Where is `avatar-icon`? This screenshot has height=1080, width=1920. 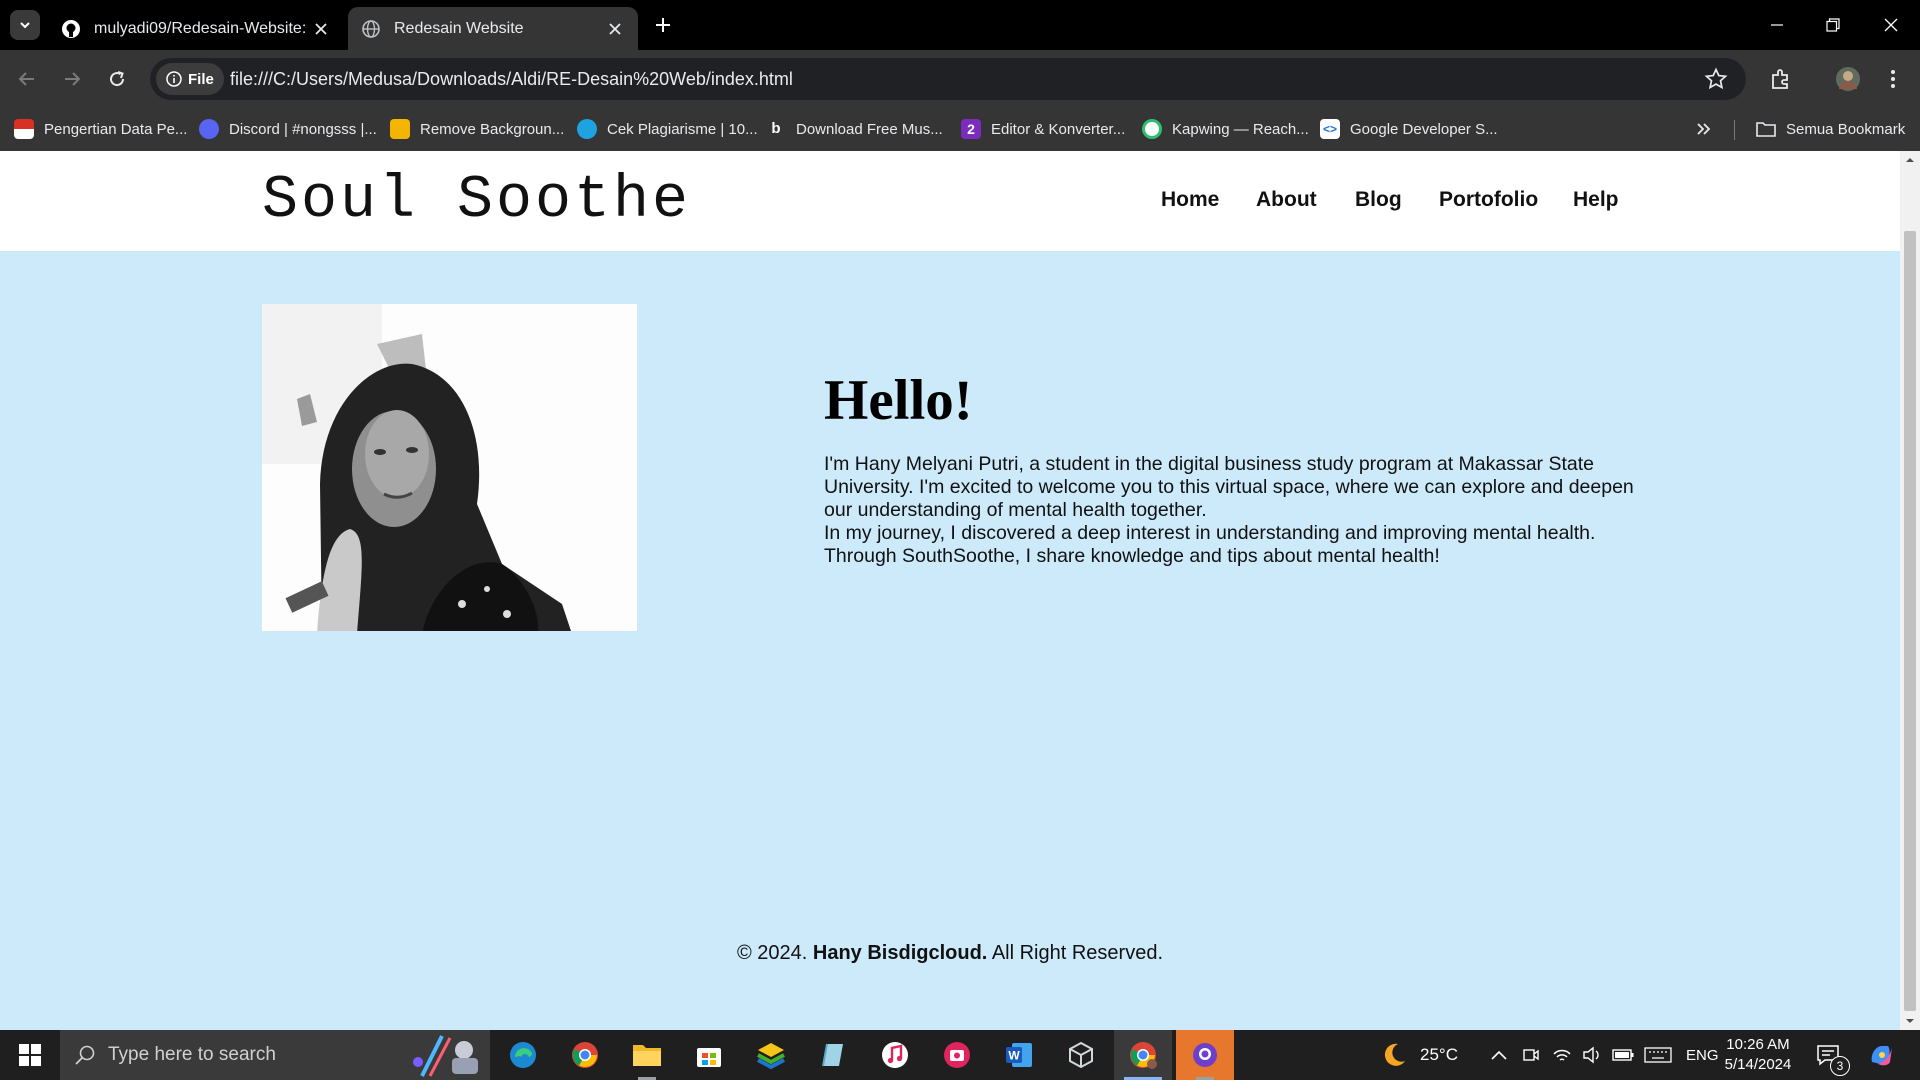
avatar-icon is located at coordinates (1848, 79).